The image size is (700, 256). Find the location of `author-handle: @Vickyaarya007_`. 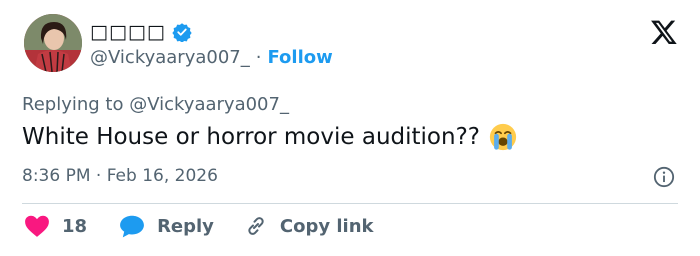

author-handle: @Vickyaarya007_ is located at coordinates (170, 57).